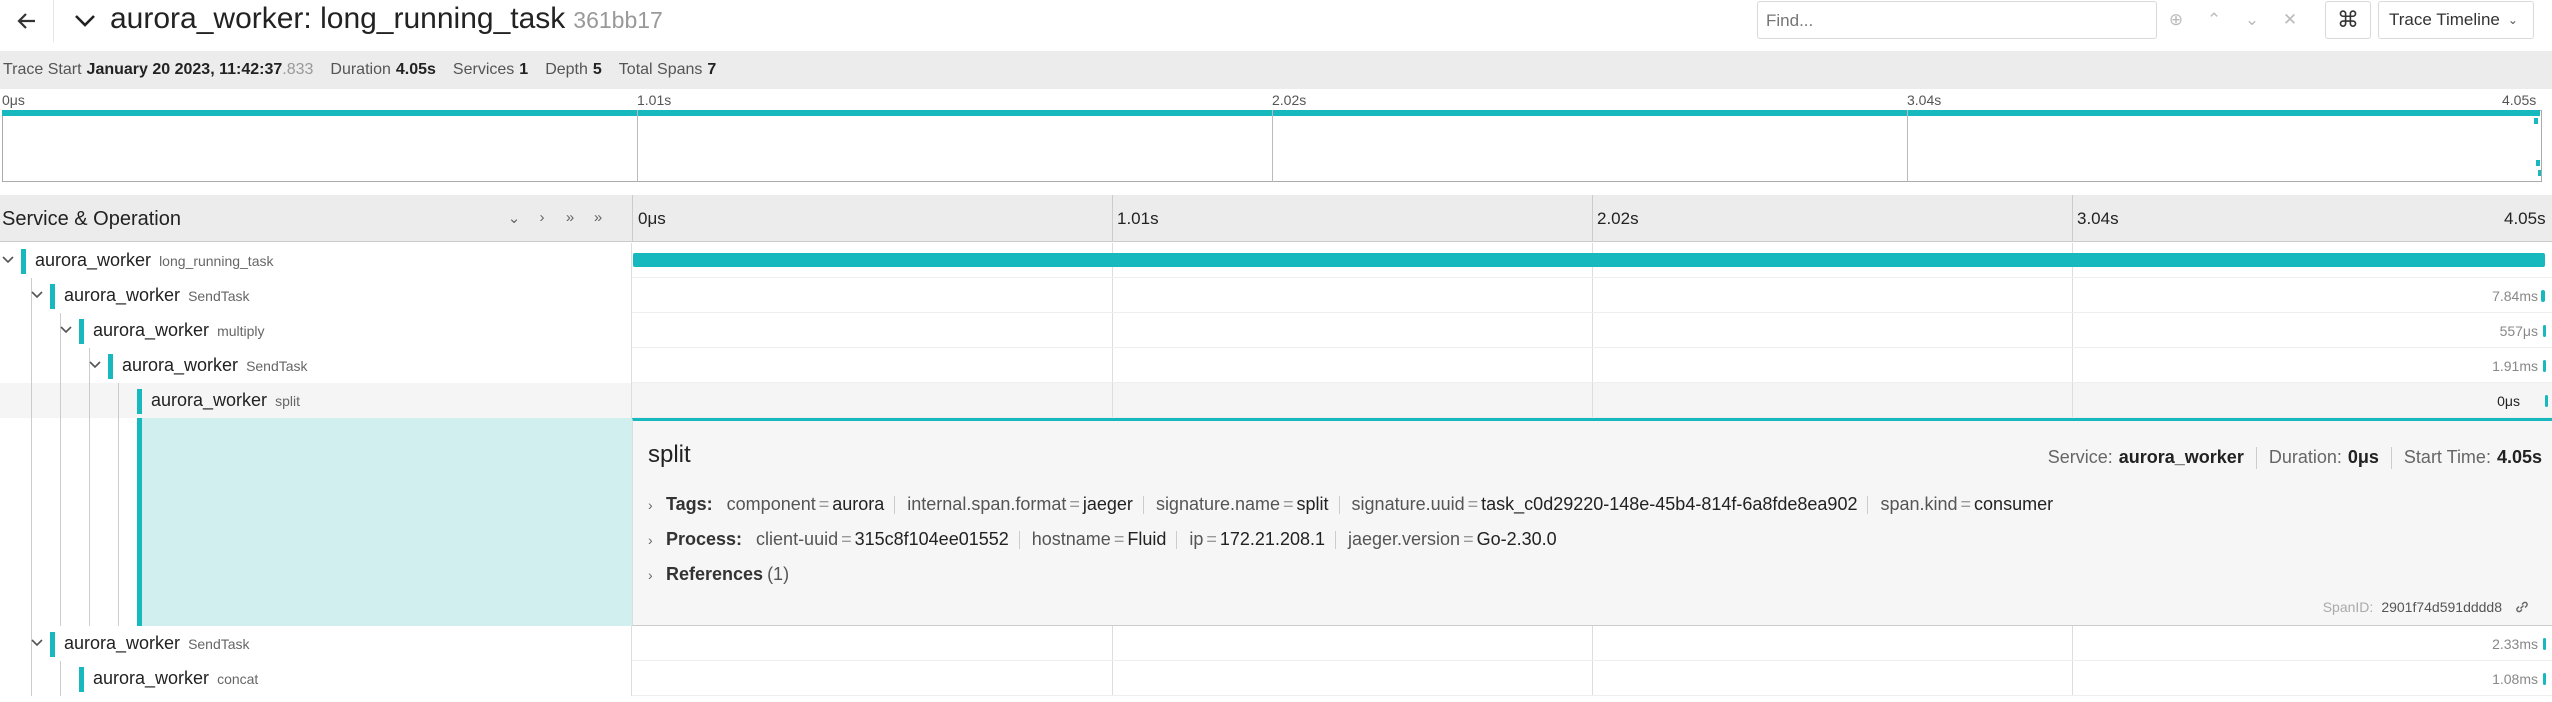  I want to click on find-controls: ⊕ ⌃ ⌄ ✕, so click(2233, 20).